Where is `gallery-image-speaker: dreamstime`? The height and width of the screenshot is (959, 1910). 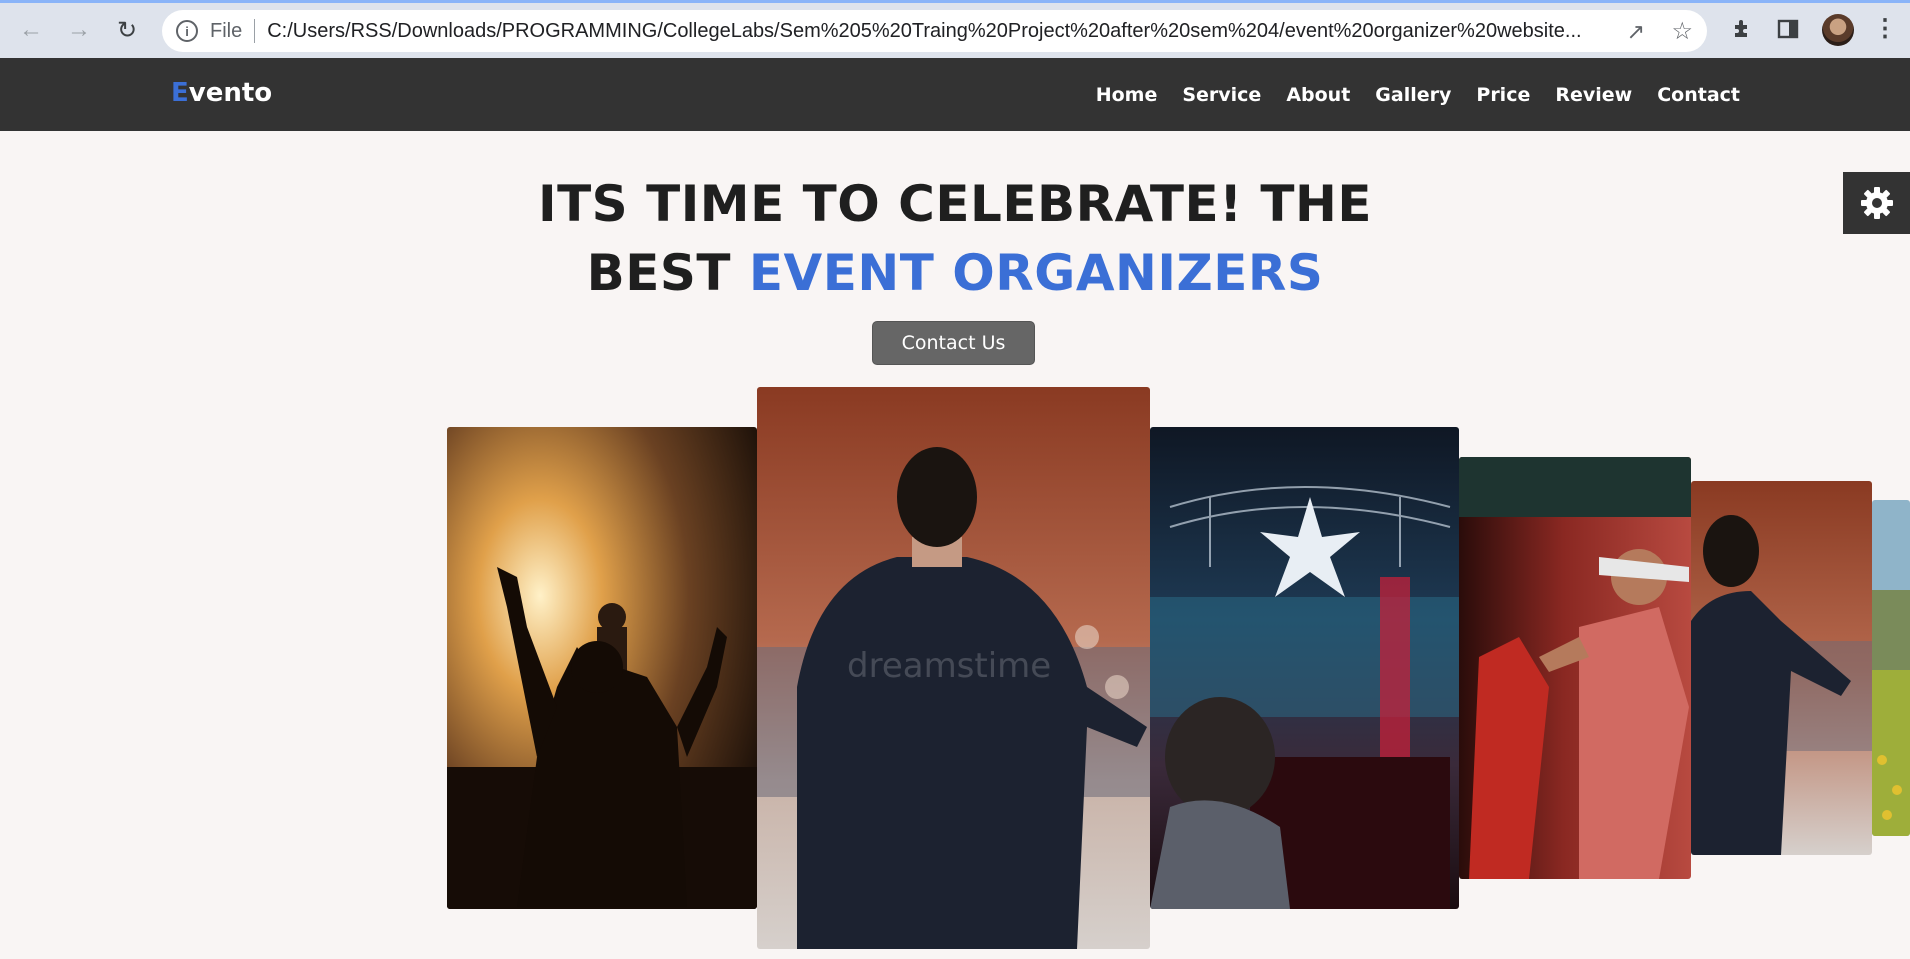 gallery-image-speaker: dreamstime is located at coordinates (953, 668).